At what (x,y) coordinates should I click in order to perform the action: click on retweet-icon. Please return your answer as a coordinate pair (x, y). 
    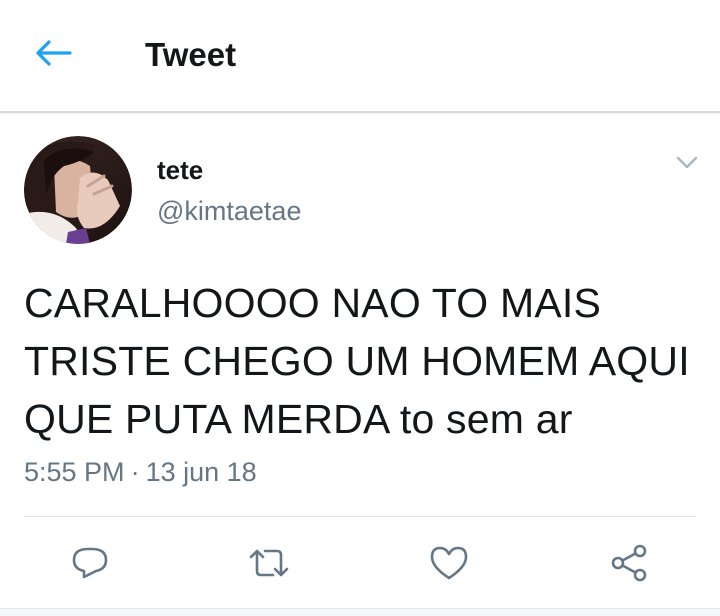
    Looking at the image, I should click on (269, 565).